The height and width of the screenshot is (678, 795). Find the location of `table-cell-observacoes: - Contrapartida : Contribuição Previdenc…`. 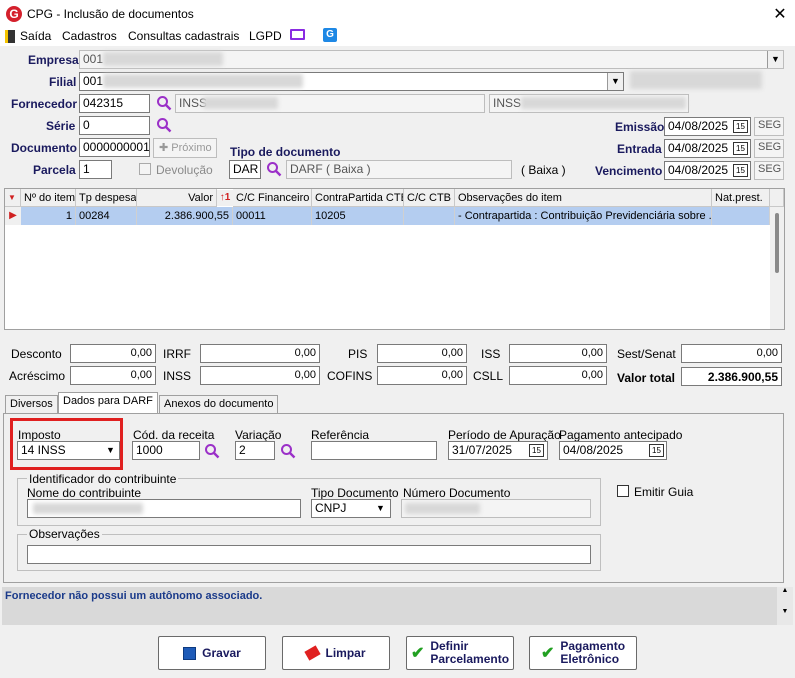

table-cell-observacoes: - Contrapartida : Contribuição Previdenc… is located at coordinates (583, 216).